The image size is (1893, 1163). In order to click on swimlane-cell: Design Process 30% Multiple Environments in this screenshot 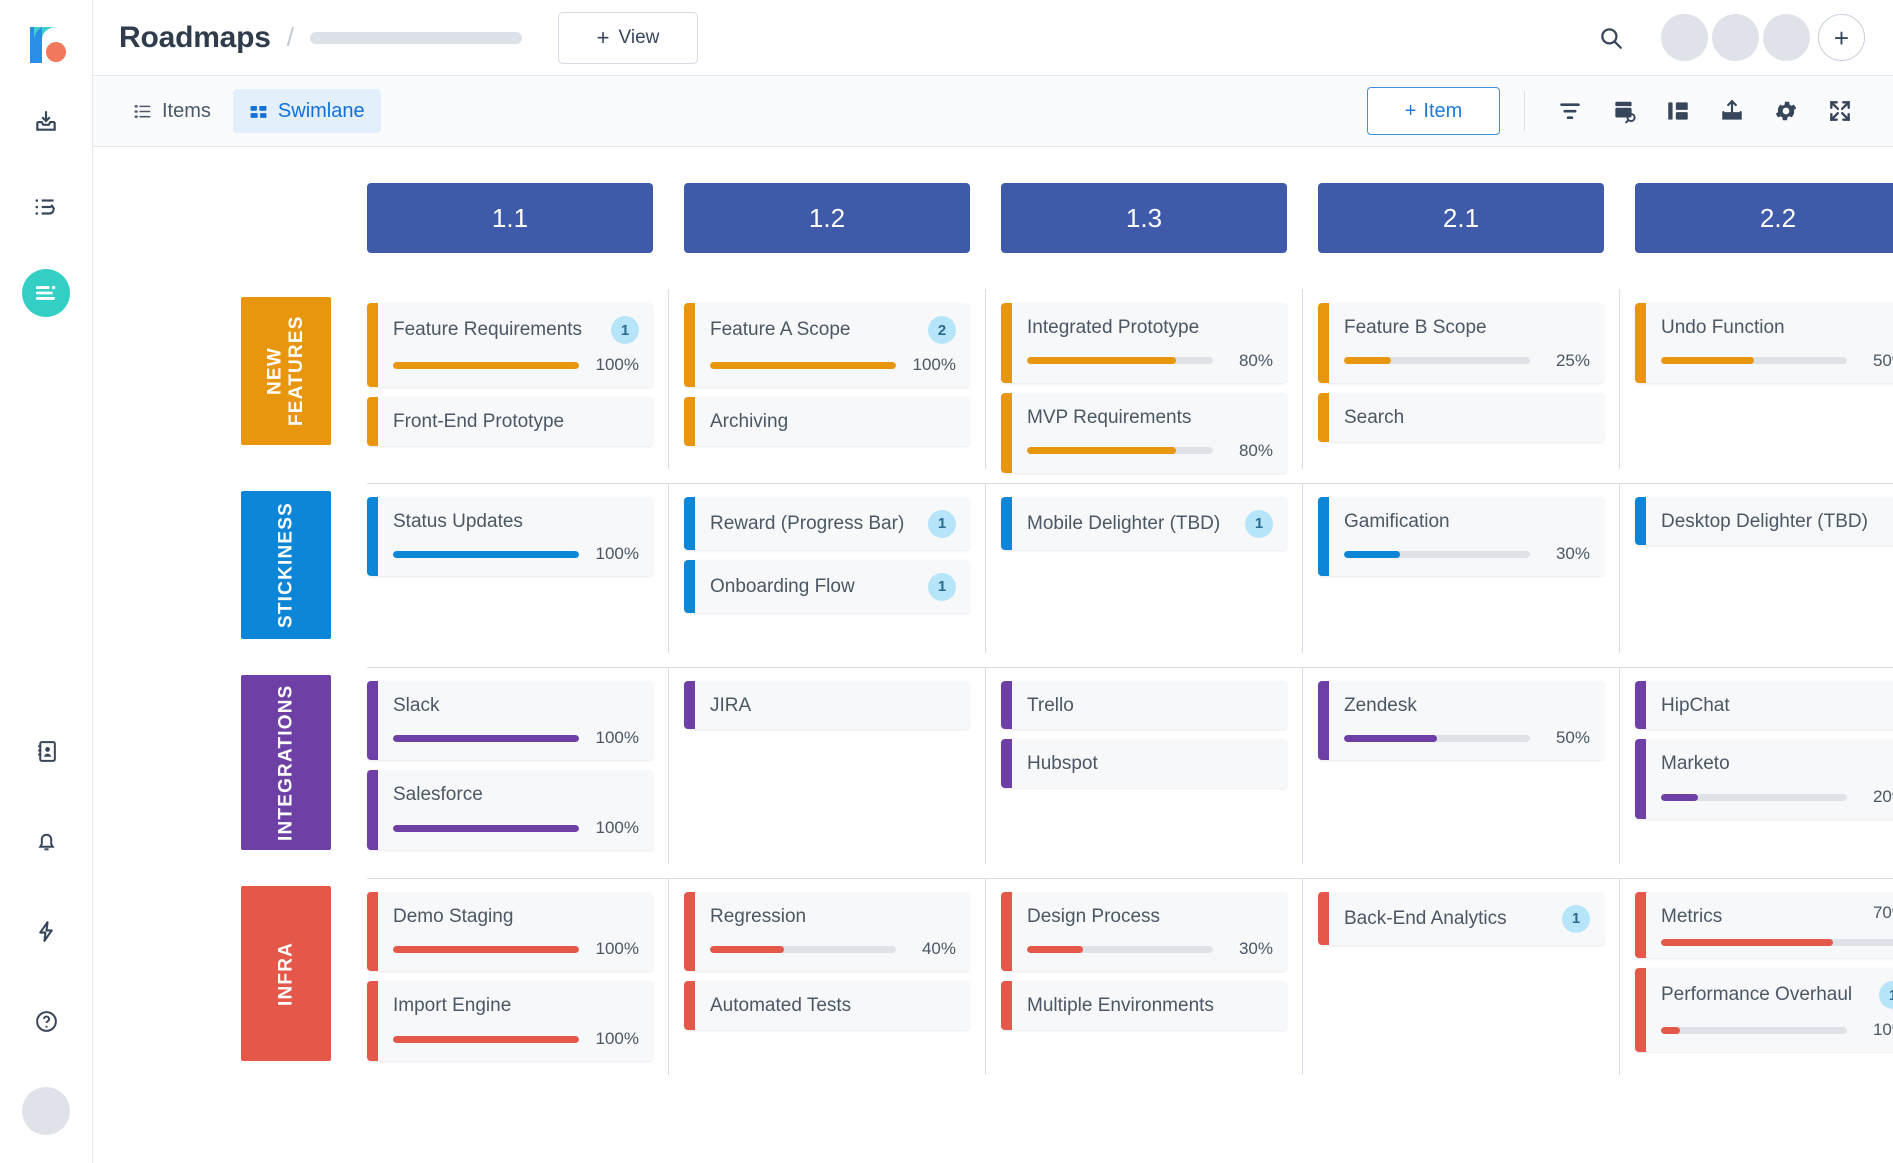, I will do `click(1152, 983)`.